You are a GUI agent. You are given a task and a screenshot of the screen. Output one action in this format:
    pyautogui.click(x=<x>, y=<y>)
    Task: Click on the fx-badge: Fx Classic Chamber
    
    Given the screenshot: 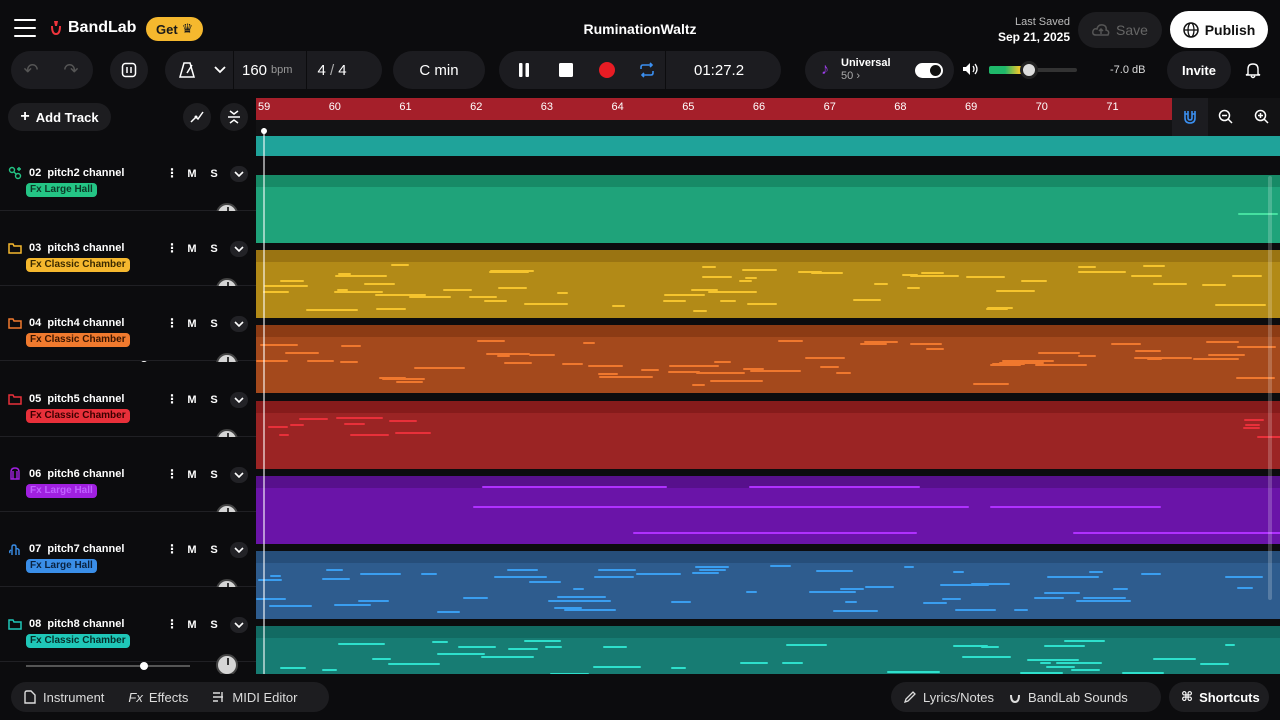 What is the action you would take?
    pyautogui.click(x=78, y=416)
    